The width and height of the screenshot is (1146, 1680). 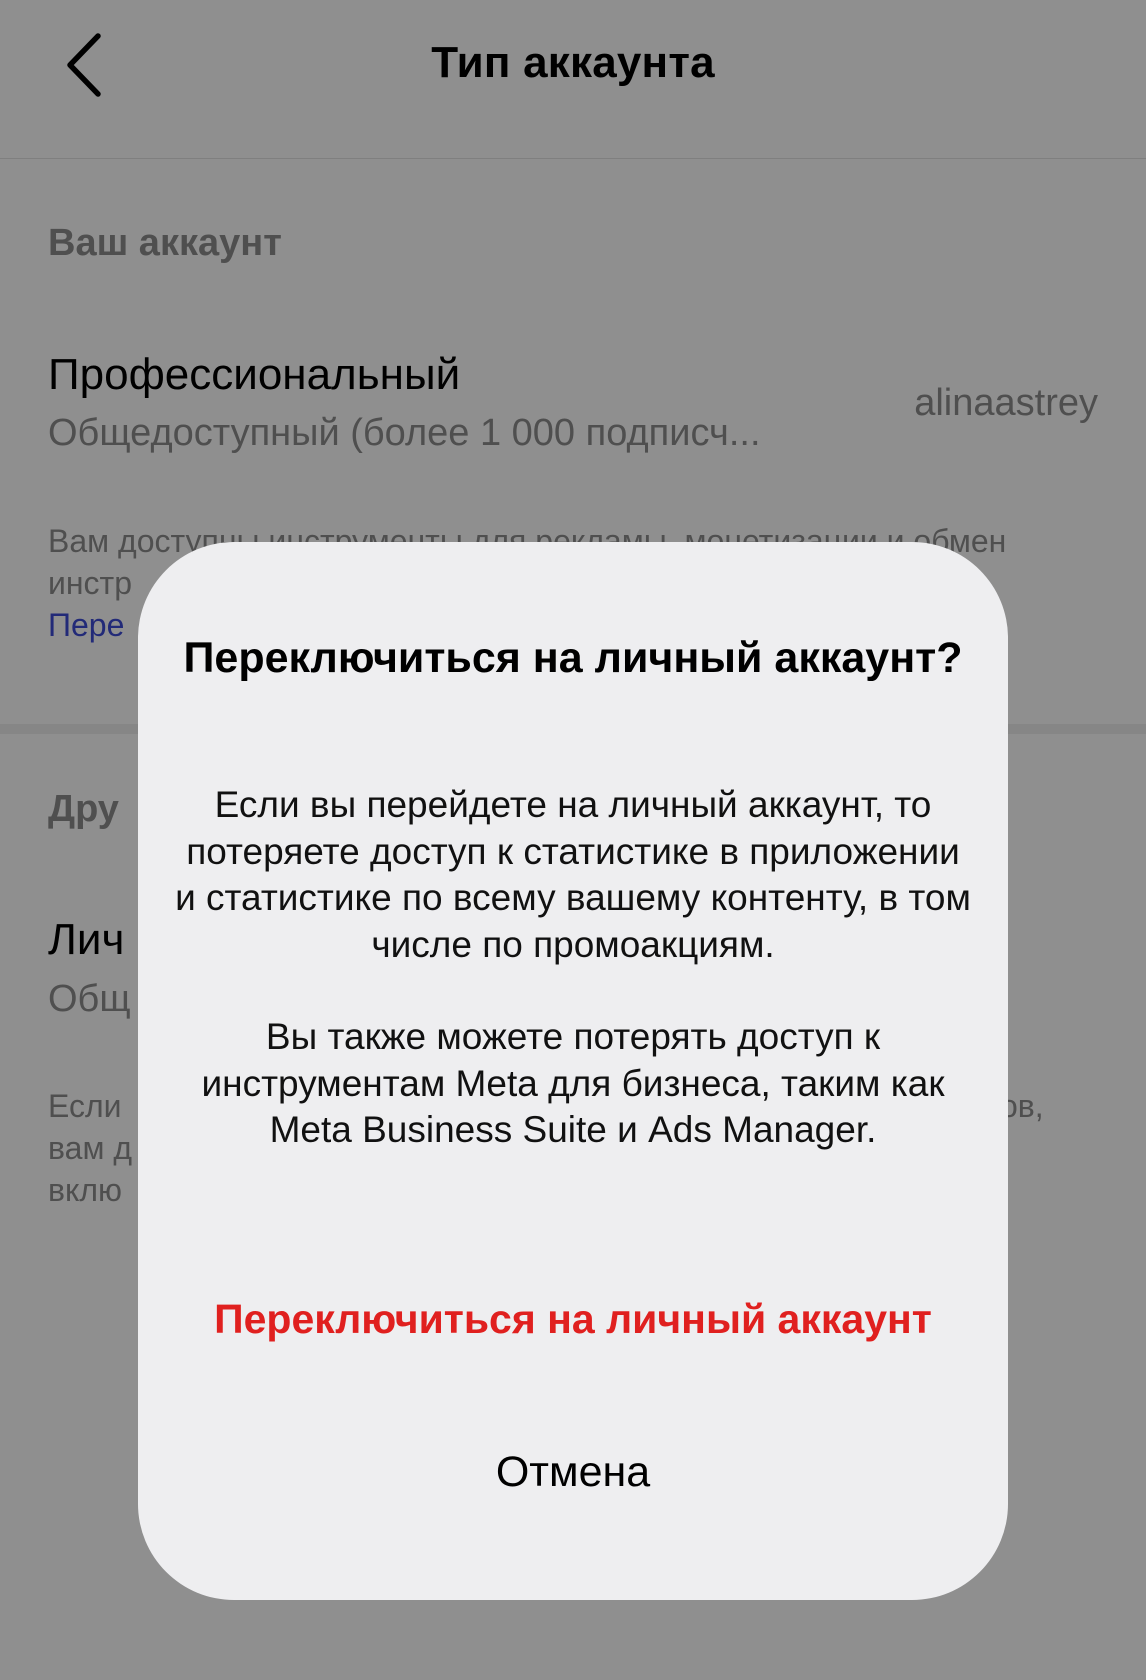 What do you see at coordinates (573, 1319) in the screenshot?
I see `switch-to-personal-button: Переключиться на личный аккаунт` at bounding box center [573, 1319].